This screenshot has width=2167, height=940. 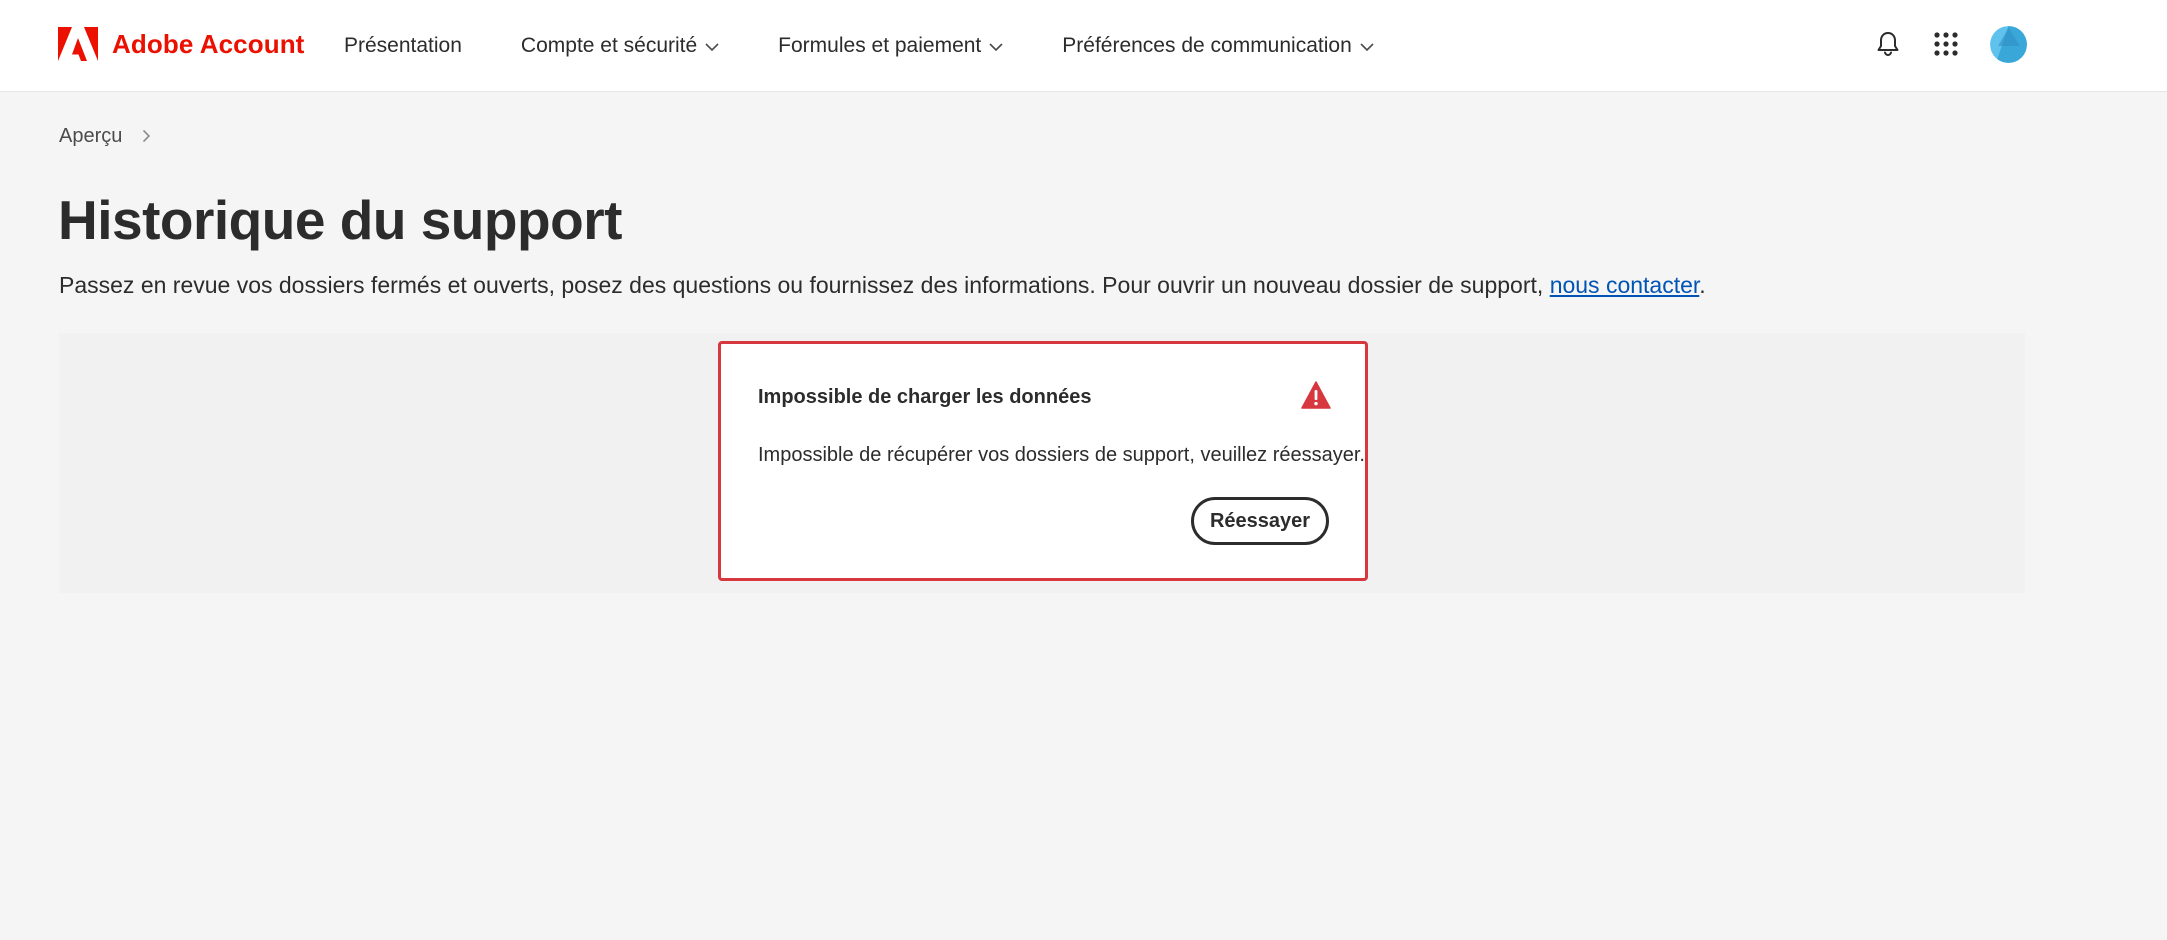 What do you see at coordinates (90, 136) in the screenshot?
I see `breadcrumb-item-overview: Aperçu` at bounding box center [90, 136].